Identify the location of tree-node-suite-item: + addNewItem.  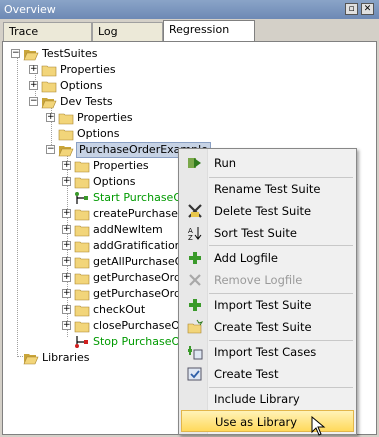
(122, 230).